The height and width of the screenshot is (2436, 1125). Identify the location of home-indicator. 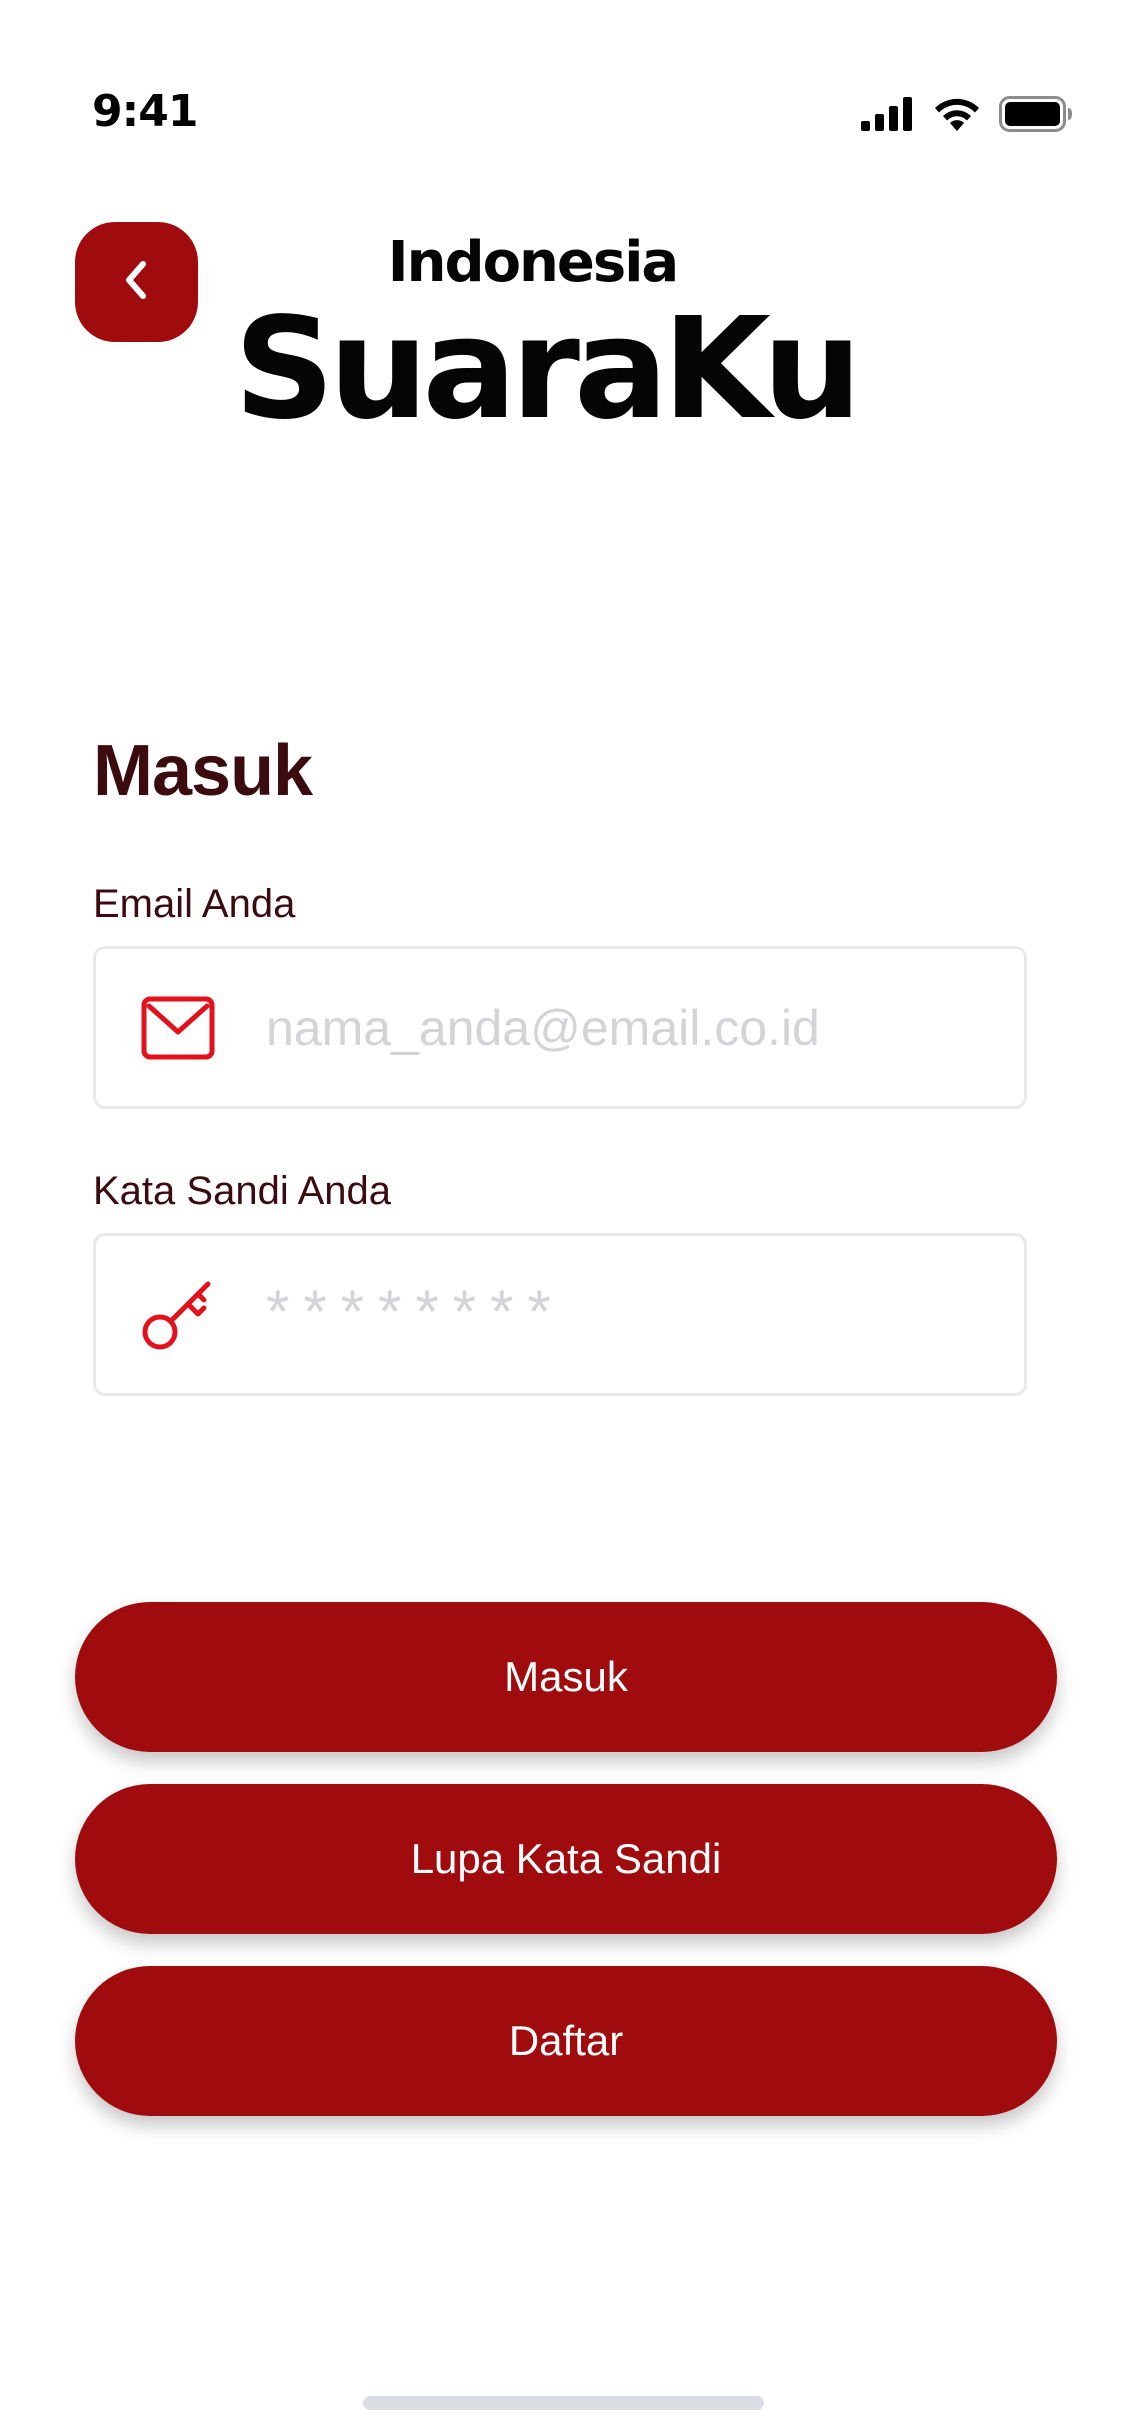
(563, 2403).